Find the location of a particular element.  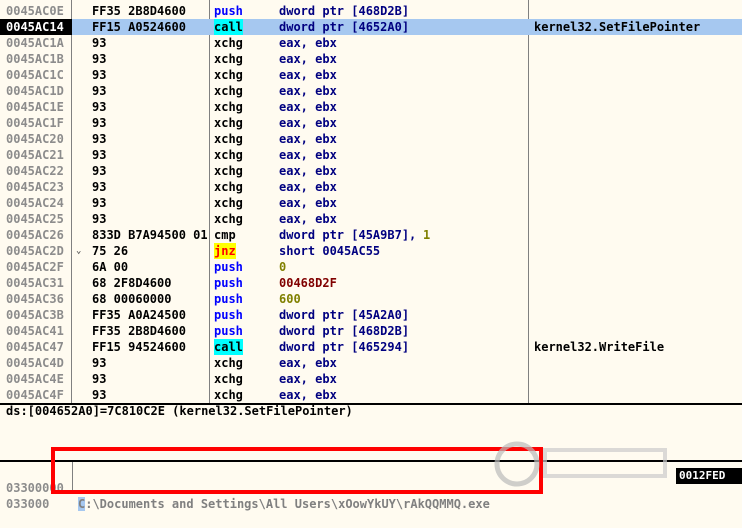

disasm-row: 0045AC1B 93 xchg eax, ebx is located at coordinates (371, 59).